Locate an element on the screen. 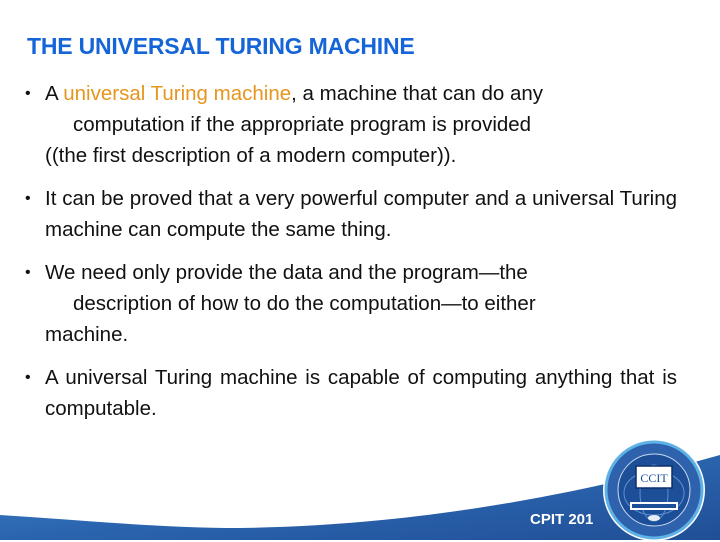  university-logo-icon: CCIT is located at coordinates (654, 490).